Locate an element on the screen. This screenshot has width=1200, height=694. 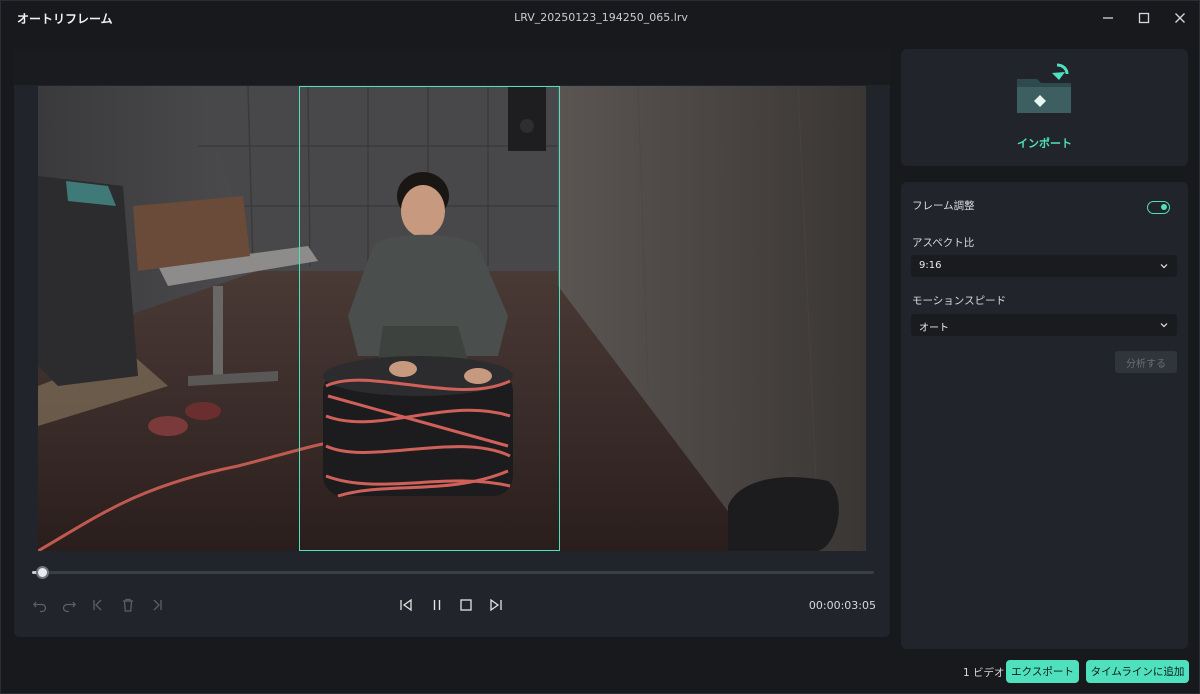
redo-button is located at coordinates (69, 605).